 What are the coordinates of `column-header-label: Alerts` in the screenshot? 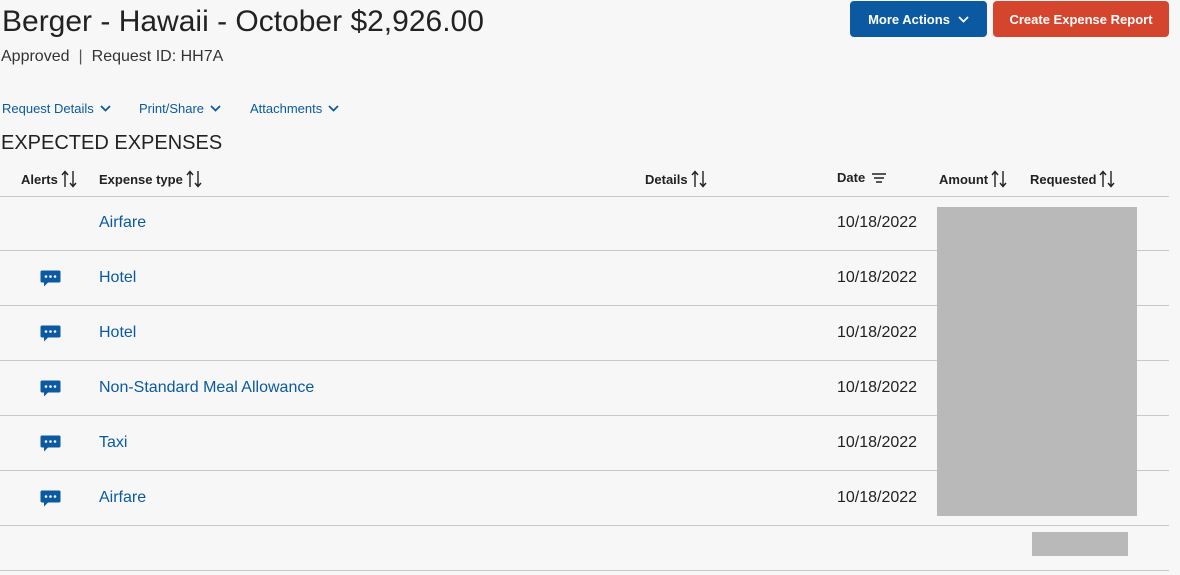 It's located at (39, 179).